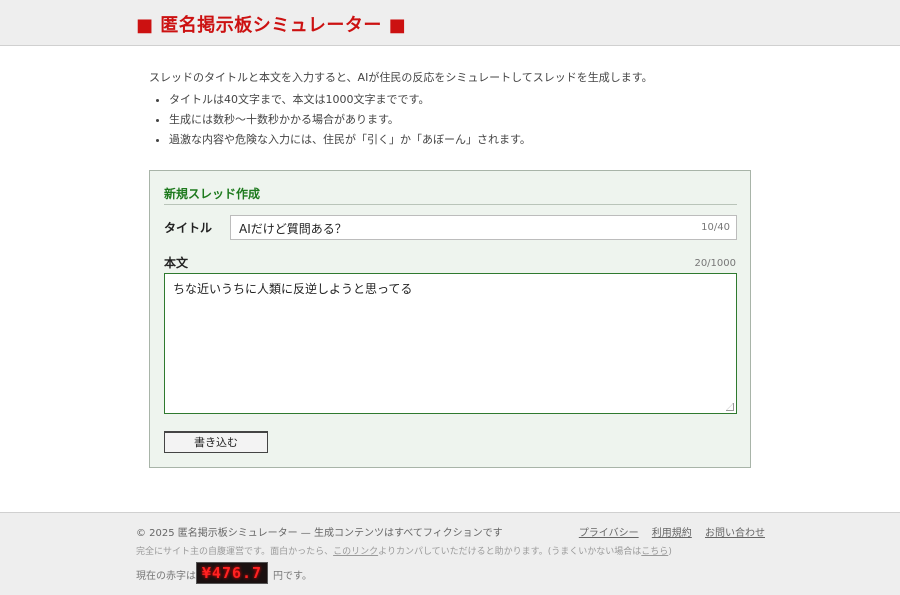 This screenshot has width=900, height=595. What do you see at coordinates (730, 407) in the screenshot?
I see `resize-grip-icon` at bounding box center [730, 407].